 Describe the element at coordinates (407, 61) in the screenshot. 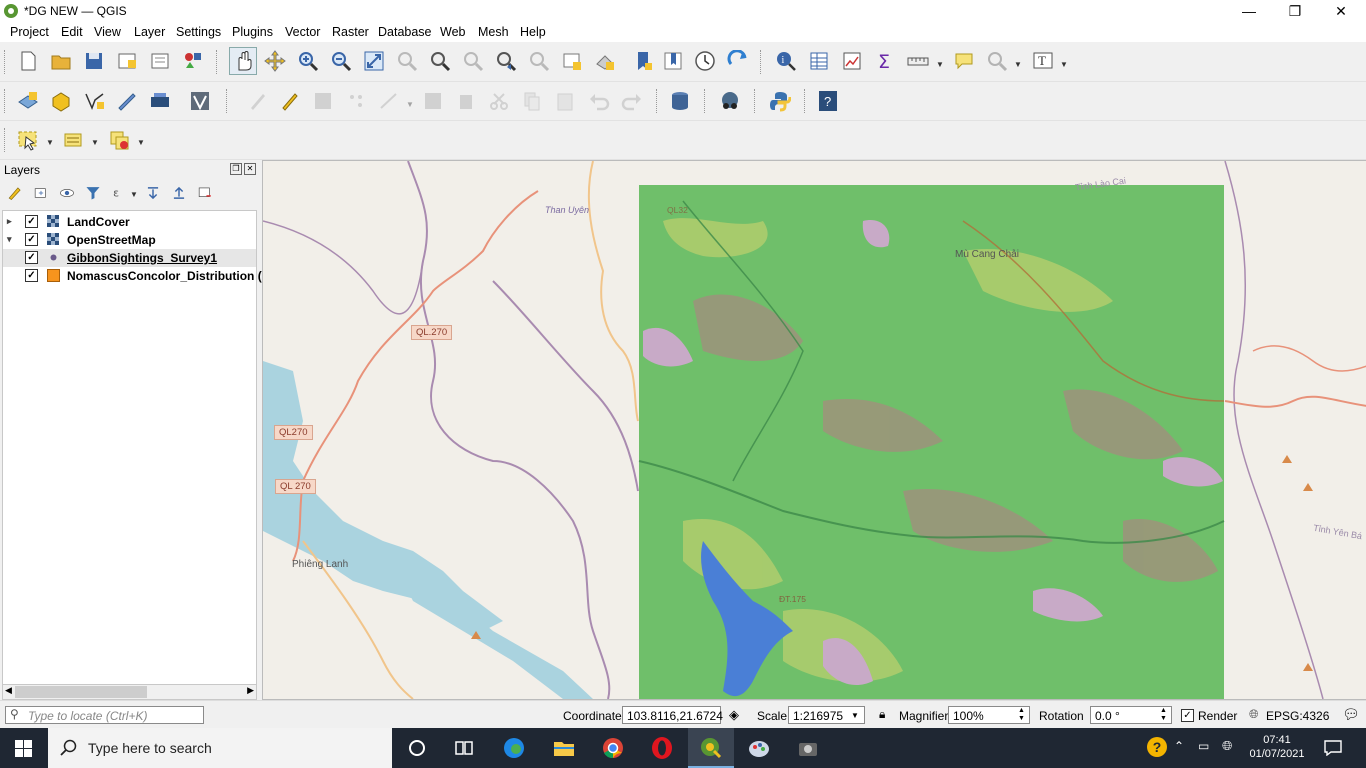

I see `zoom-to-selection-icon` at that location.